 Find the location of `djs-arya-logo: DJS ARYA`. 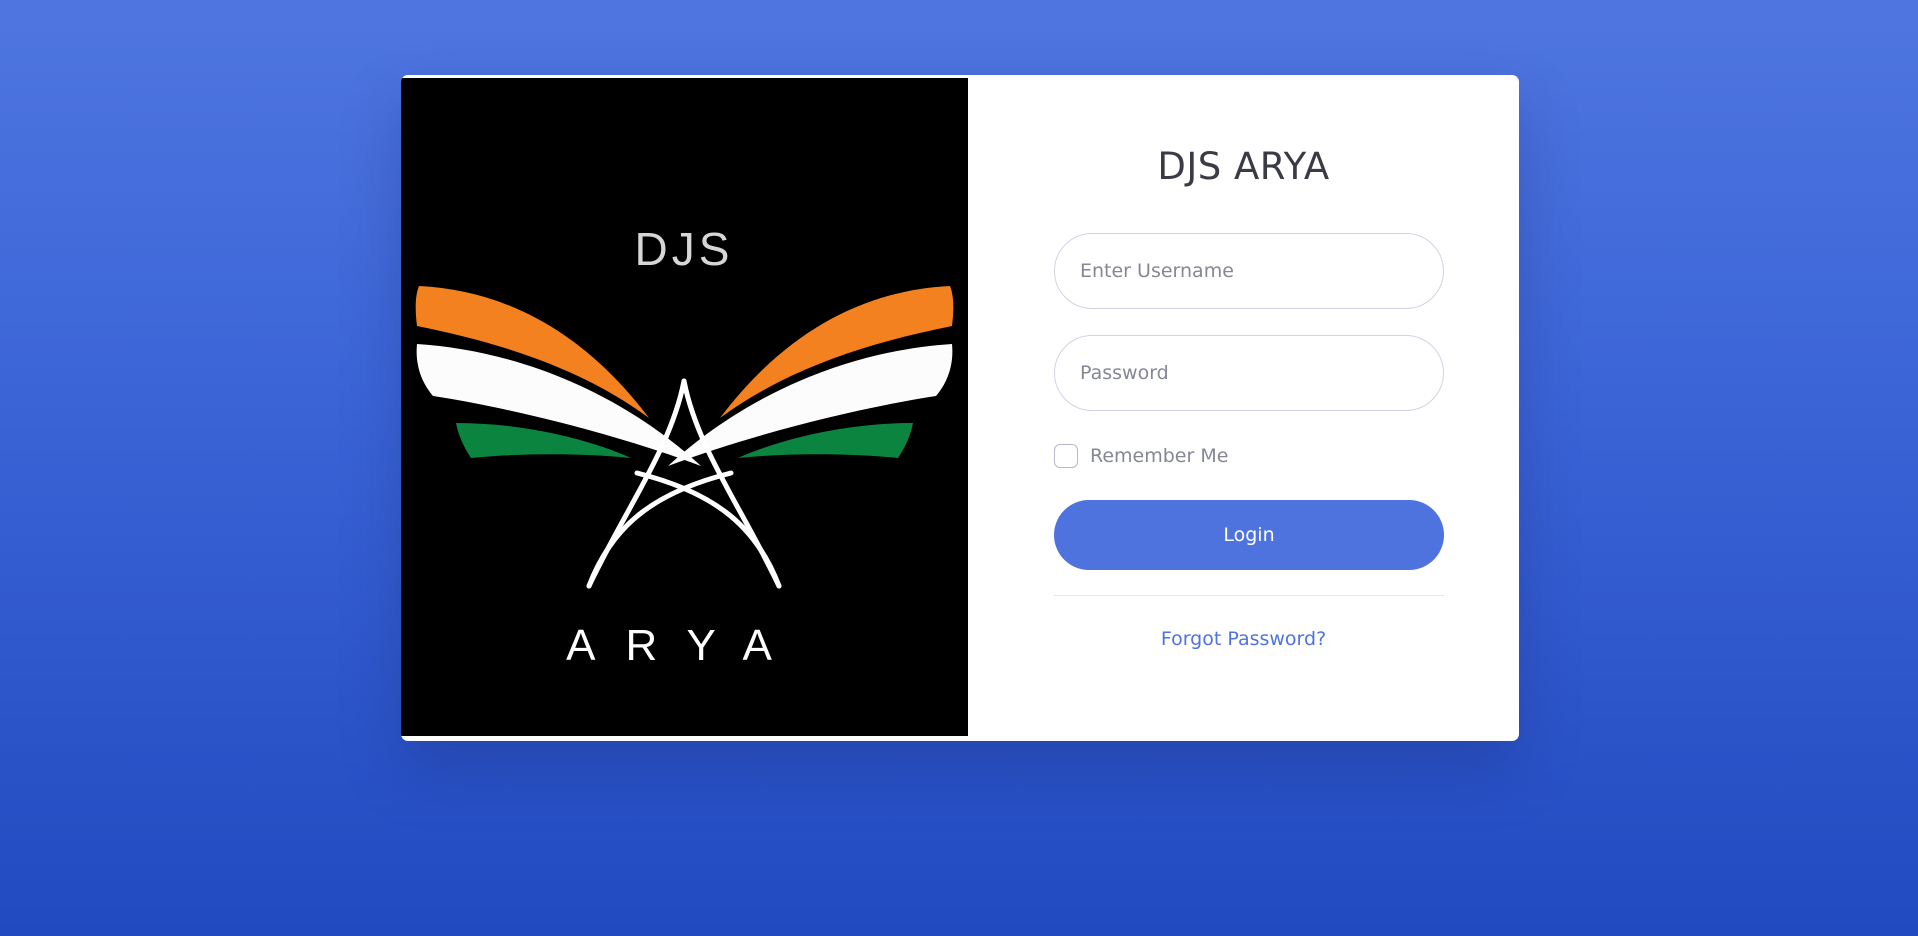

djs-arya-logo: DJS ARYA is located at coordinates (684, 446).